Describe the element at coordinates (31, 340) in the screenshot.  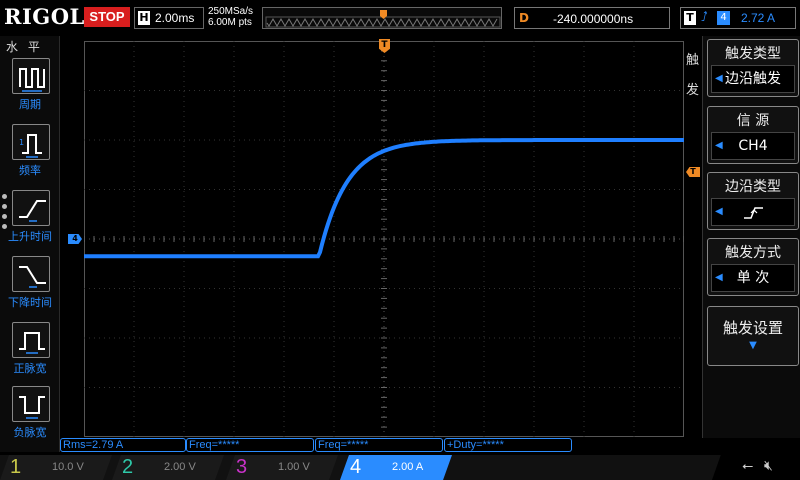
I see `positive-width-icon` at that location.